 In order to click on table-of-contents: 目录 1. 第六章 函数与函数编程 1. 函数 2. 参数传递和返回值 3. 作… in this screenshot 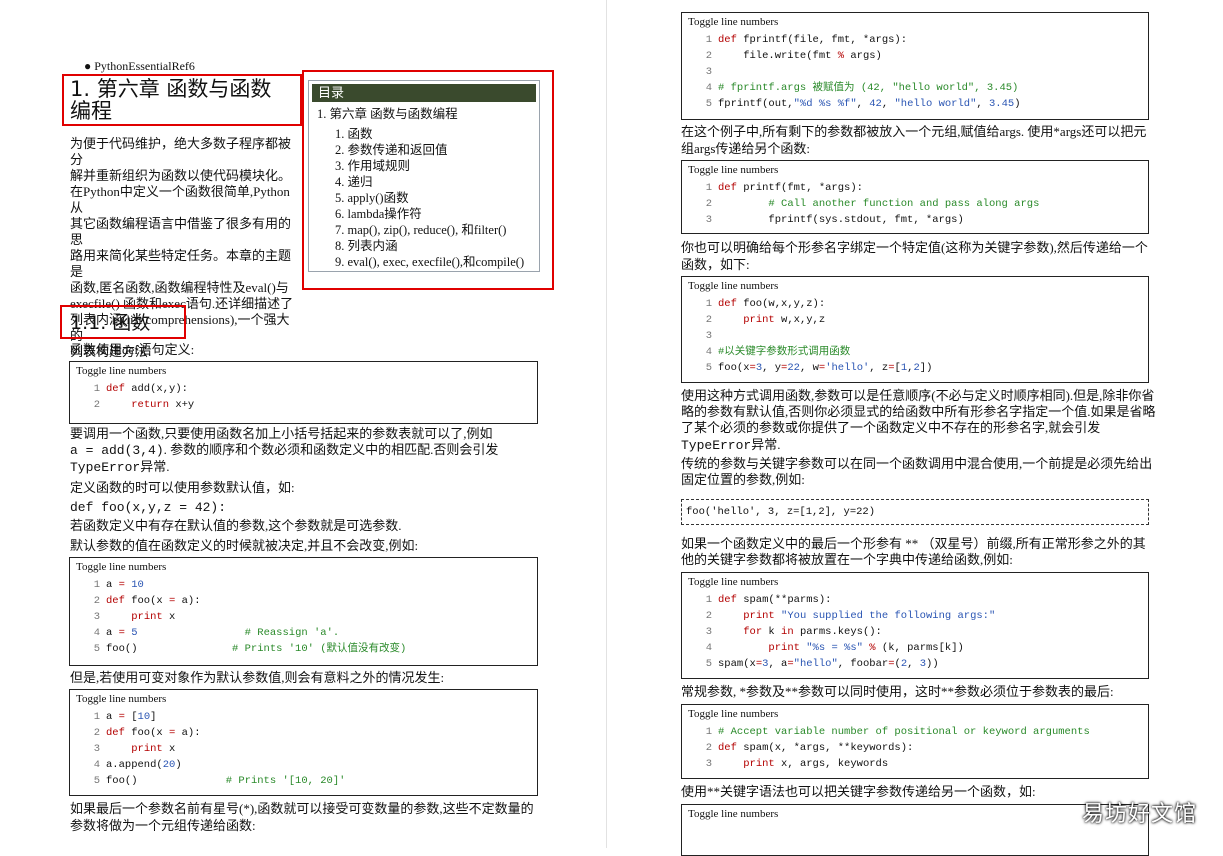, I will do `click(424, 176)`.